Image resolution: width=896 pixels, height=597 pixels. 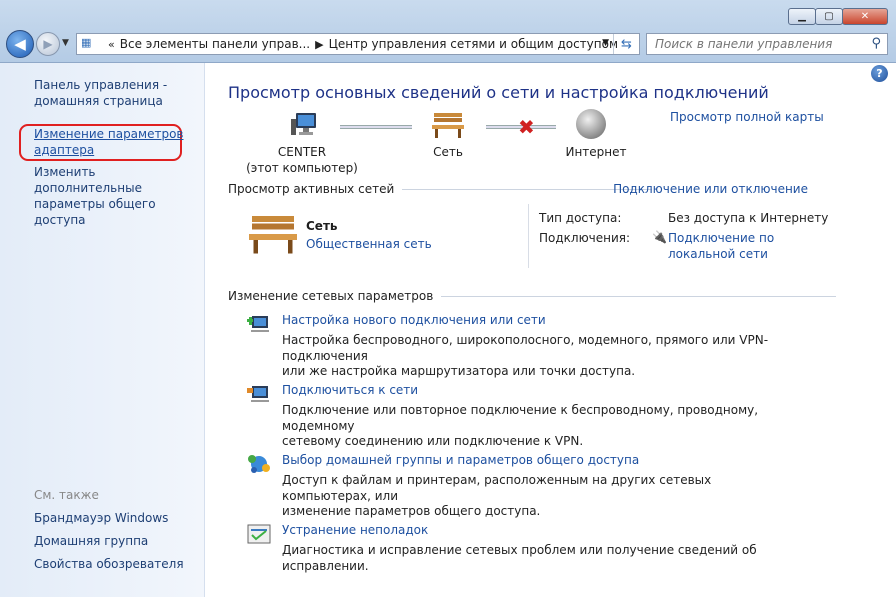 I want to click on task-title-link: Устранение неполадок, so click(x=355, y=530).